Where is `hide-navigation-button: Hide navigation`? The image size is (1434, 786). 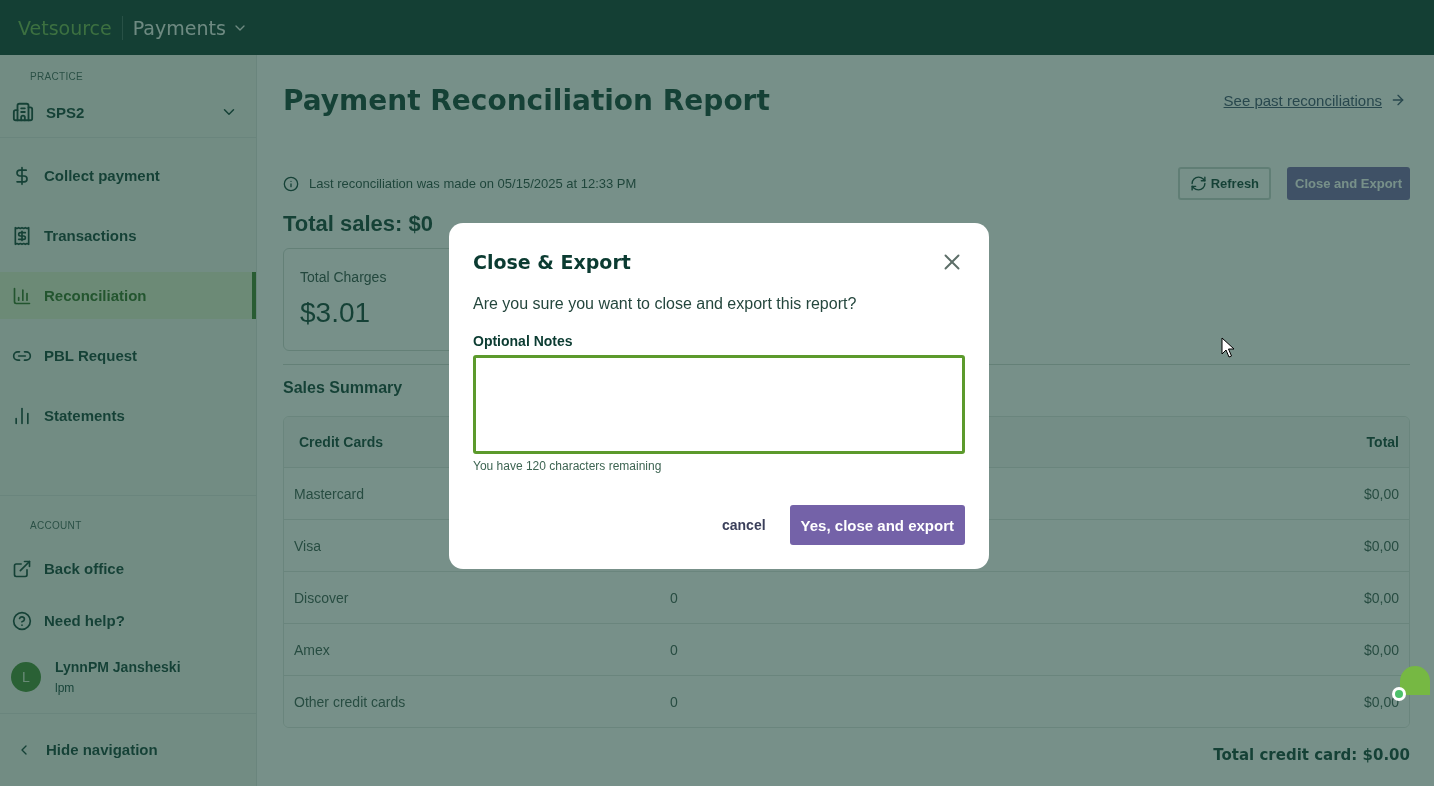
hide-navigation-button: Hide navigation is located at coordinates (128, 749).